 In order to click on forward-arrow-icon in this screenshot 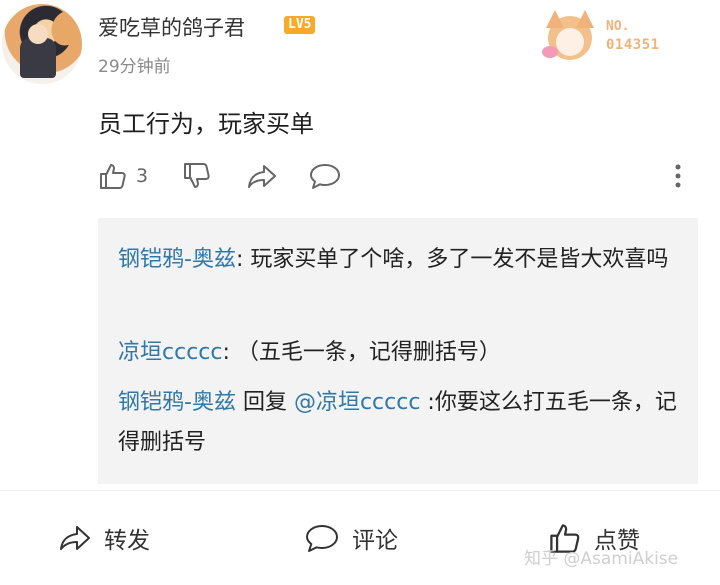, I will do `click(75, 538)`.